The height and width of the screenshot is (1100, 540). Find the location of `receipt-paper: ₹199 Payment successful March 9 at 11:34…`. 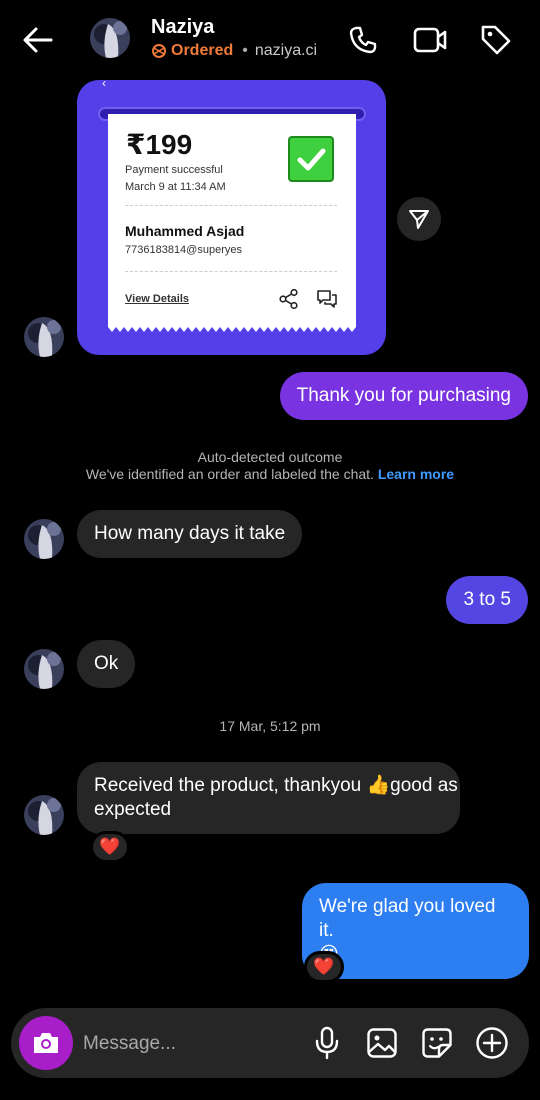

receipt-paper: ₹199 Payment successful March 9 at 11:34… is located at coordinates (232, 219).